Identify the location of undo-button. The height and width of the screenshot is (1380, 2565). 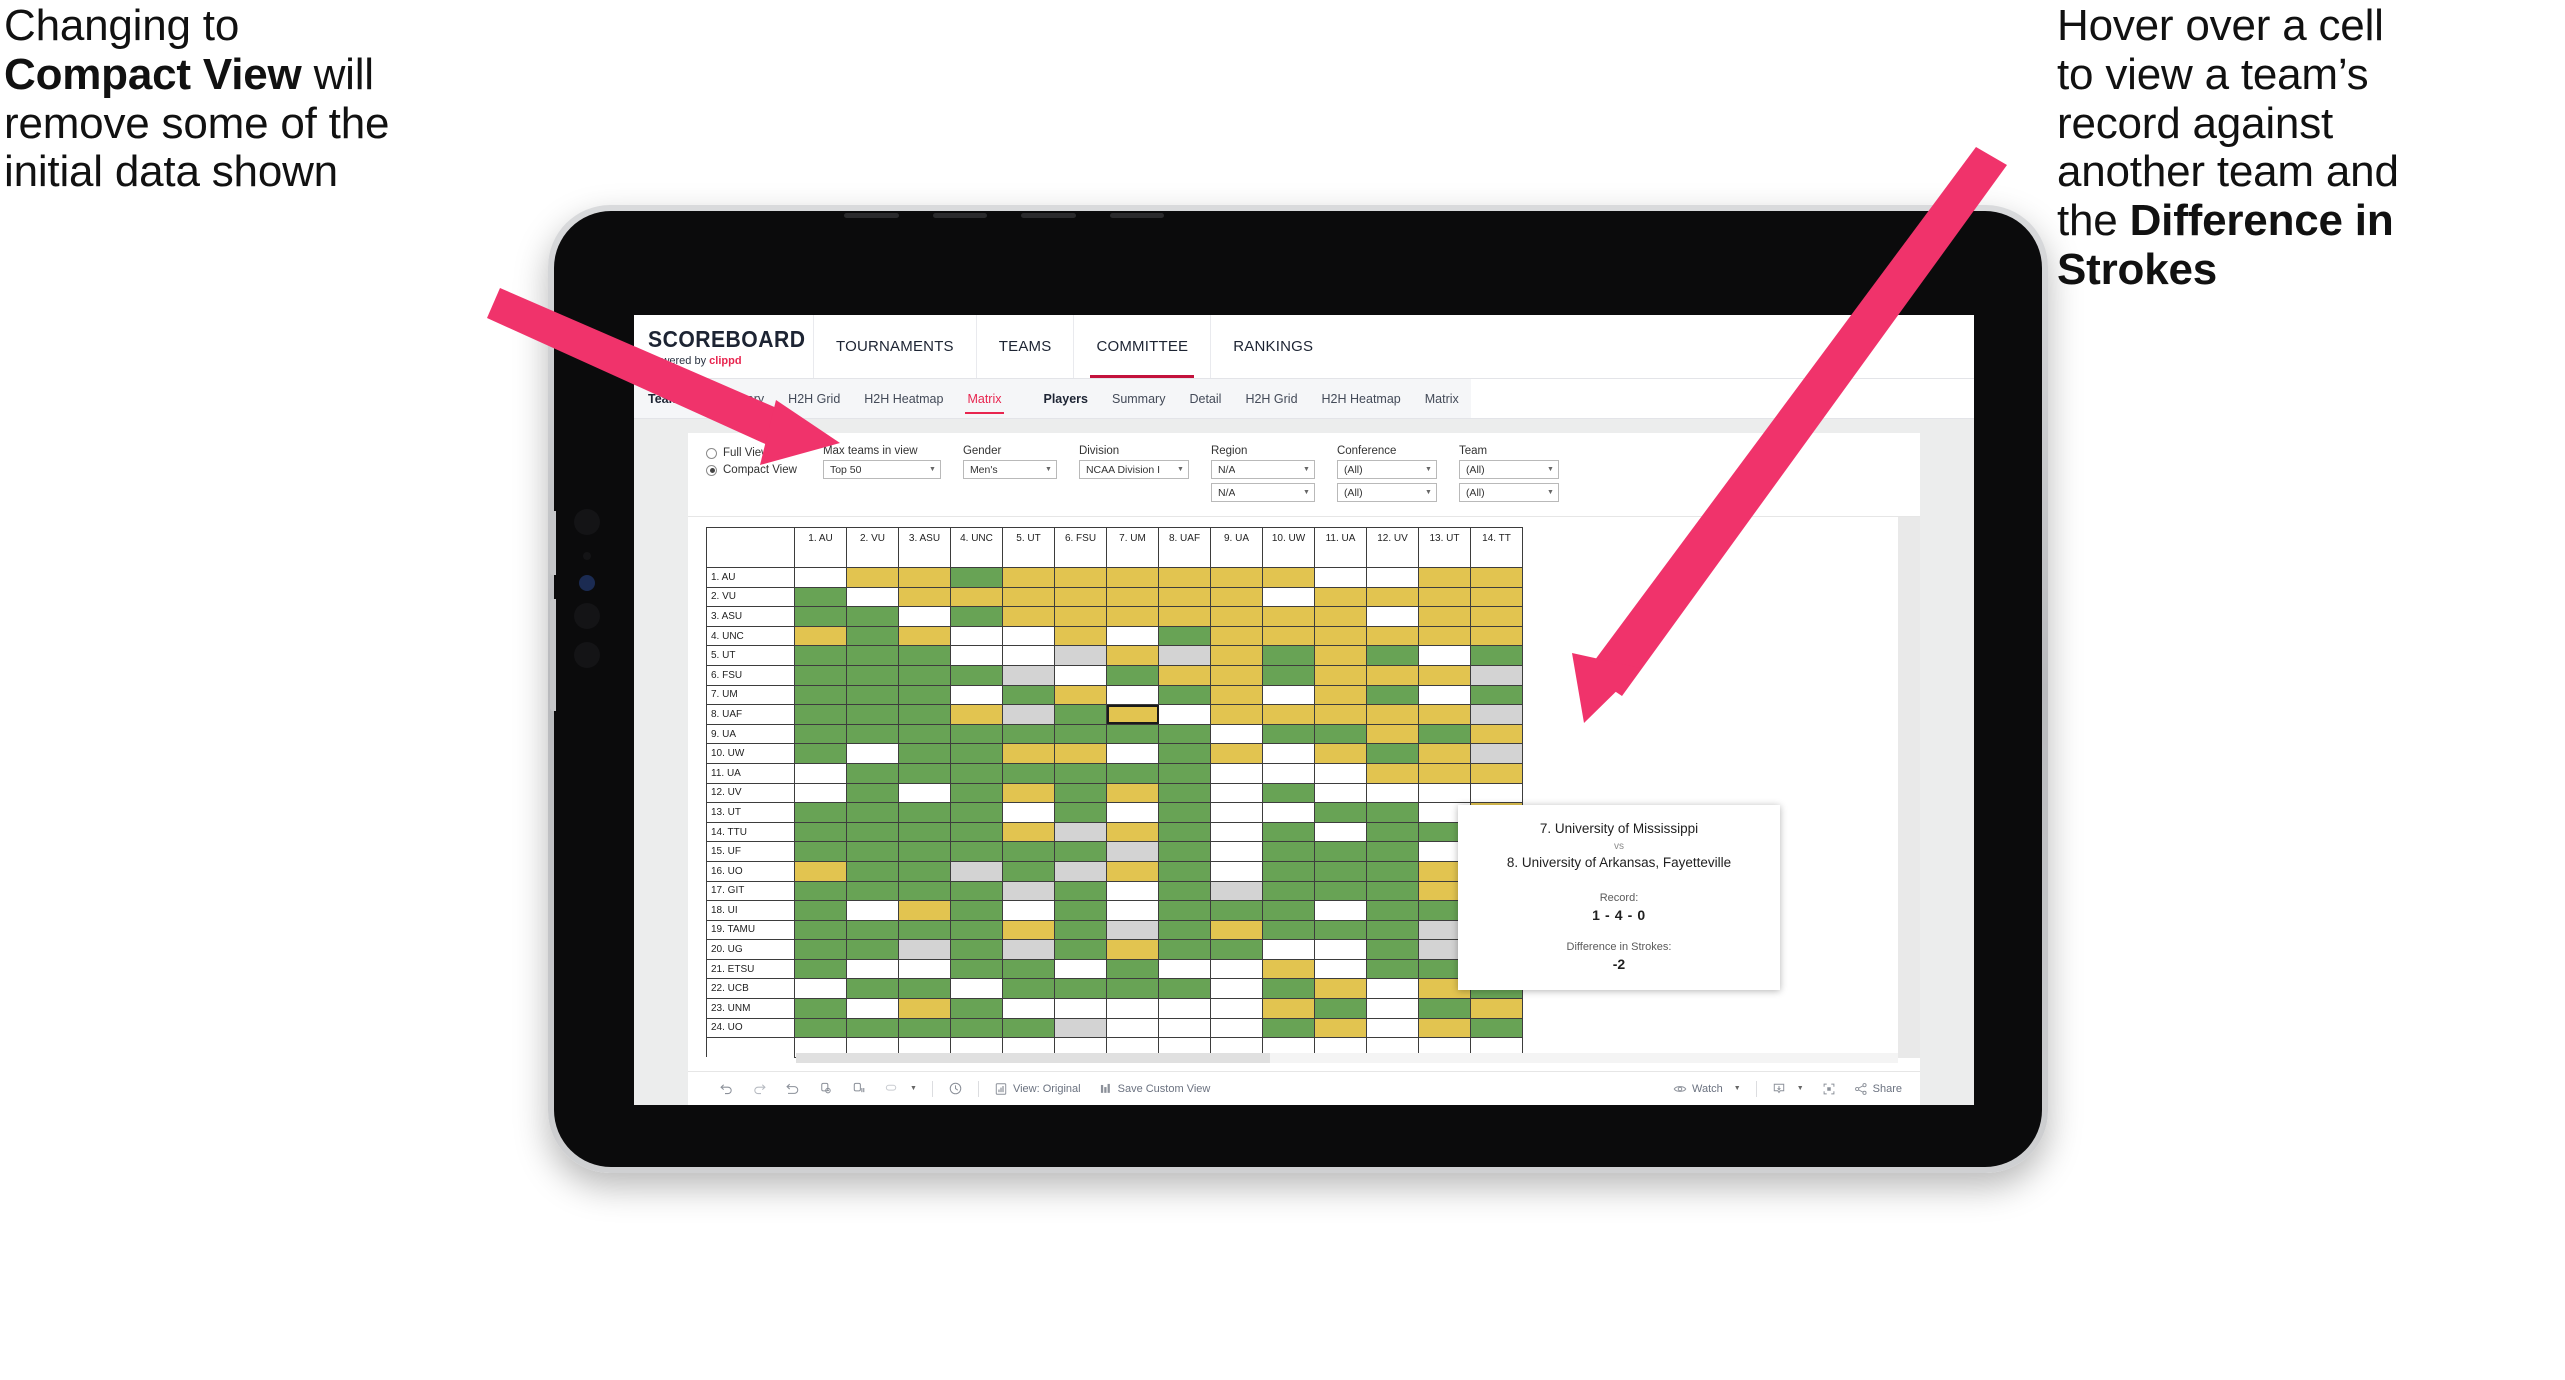
(726, 1088).